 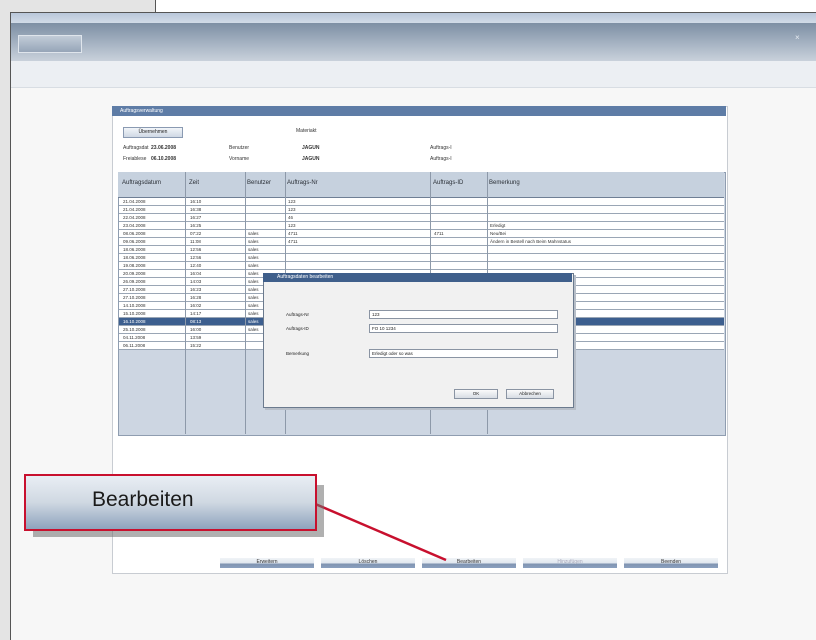 What do you see at coordinates (143, 499) in the screenshot?
I see `callout-label: Bearbeiten` at bounding box center [143, 499].